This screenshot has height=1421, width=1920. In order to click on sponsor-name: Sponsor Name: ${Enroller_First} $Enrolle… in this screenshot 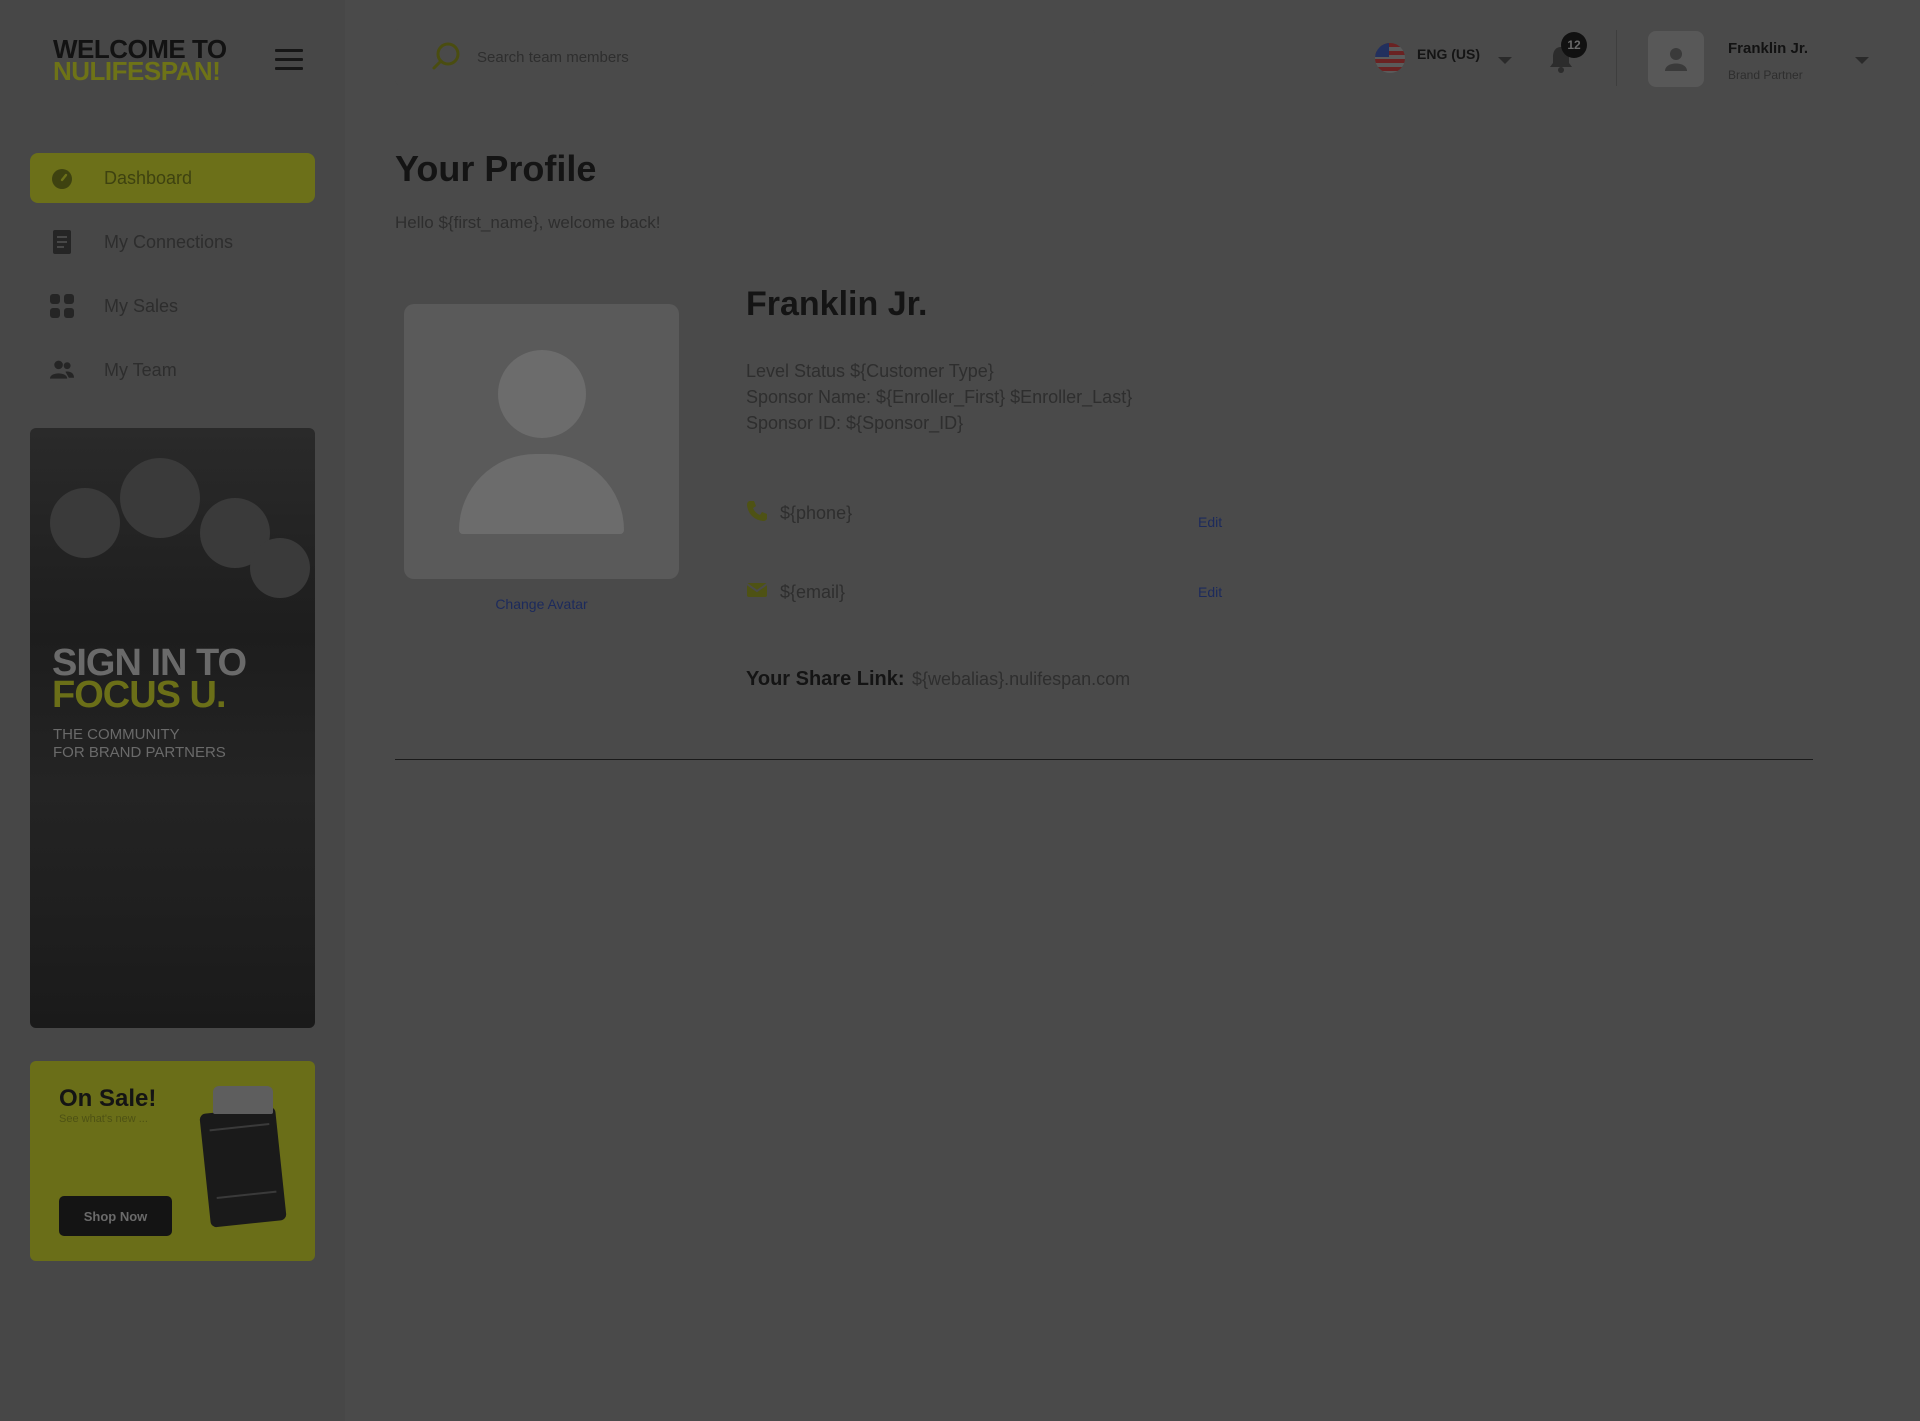, I will do `click(939, 397)`.